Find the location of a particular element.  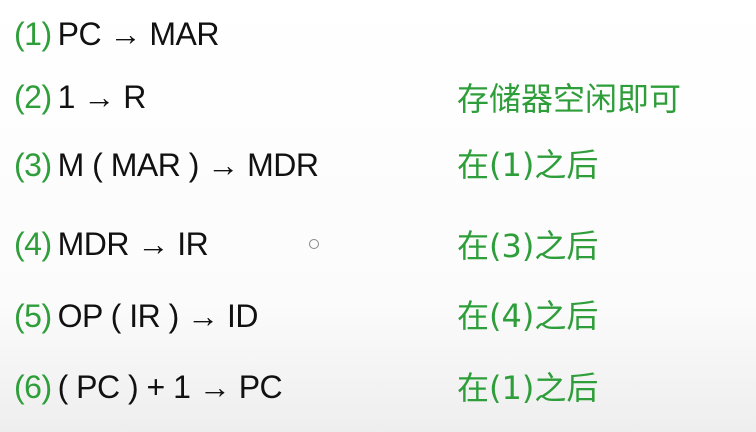

step-expression: OP ( IR ) → ID is located at coordinates (158, 316).